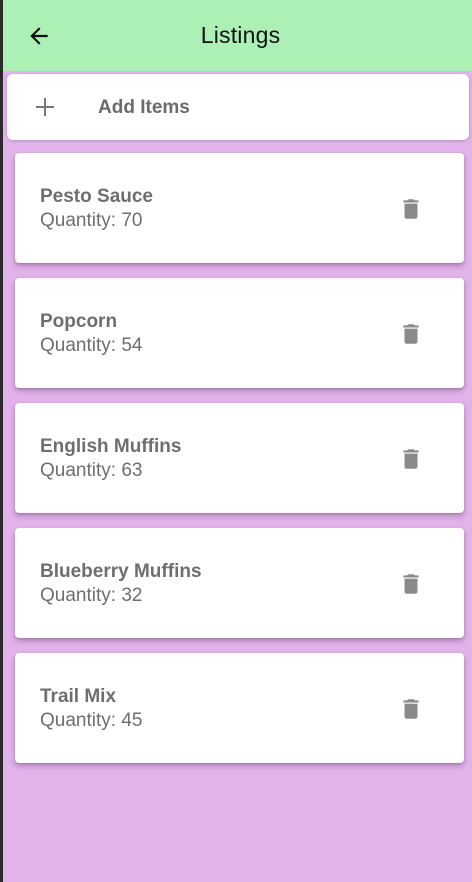 The height and width of the screenshot is (882, 472). I want to click on item-name: English Muffins, so click(111, 446).